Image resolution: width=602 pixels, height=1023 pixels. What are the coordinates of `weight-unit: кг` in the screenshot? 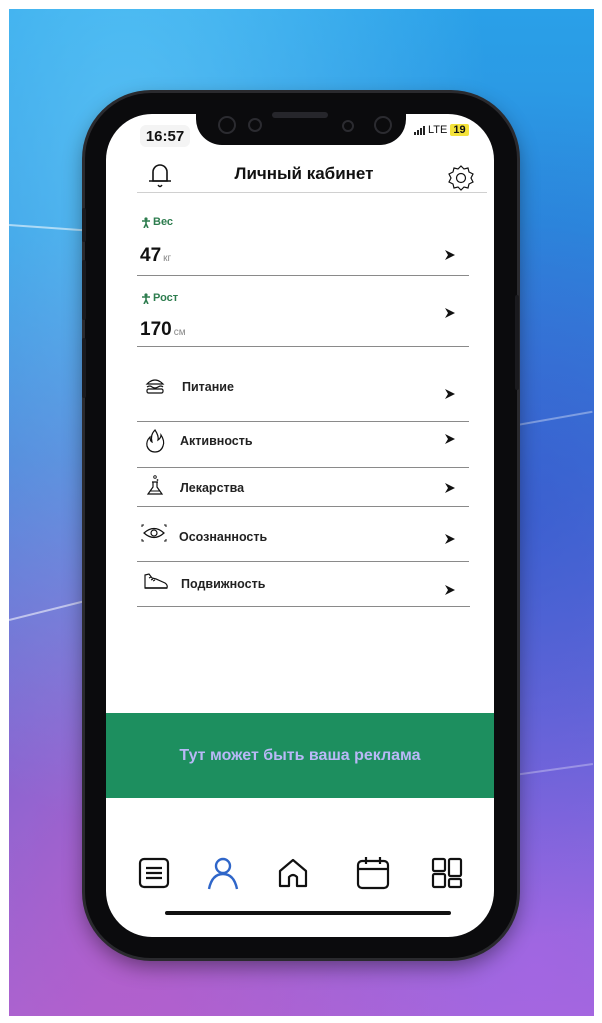 It's located at (167, 258).